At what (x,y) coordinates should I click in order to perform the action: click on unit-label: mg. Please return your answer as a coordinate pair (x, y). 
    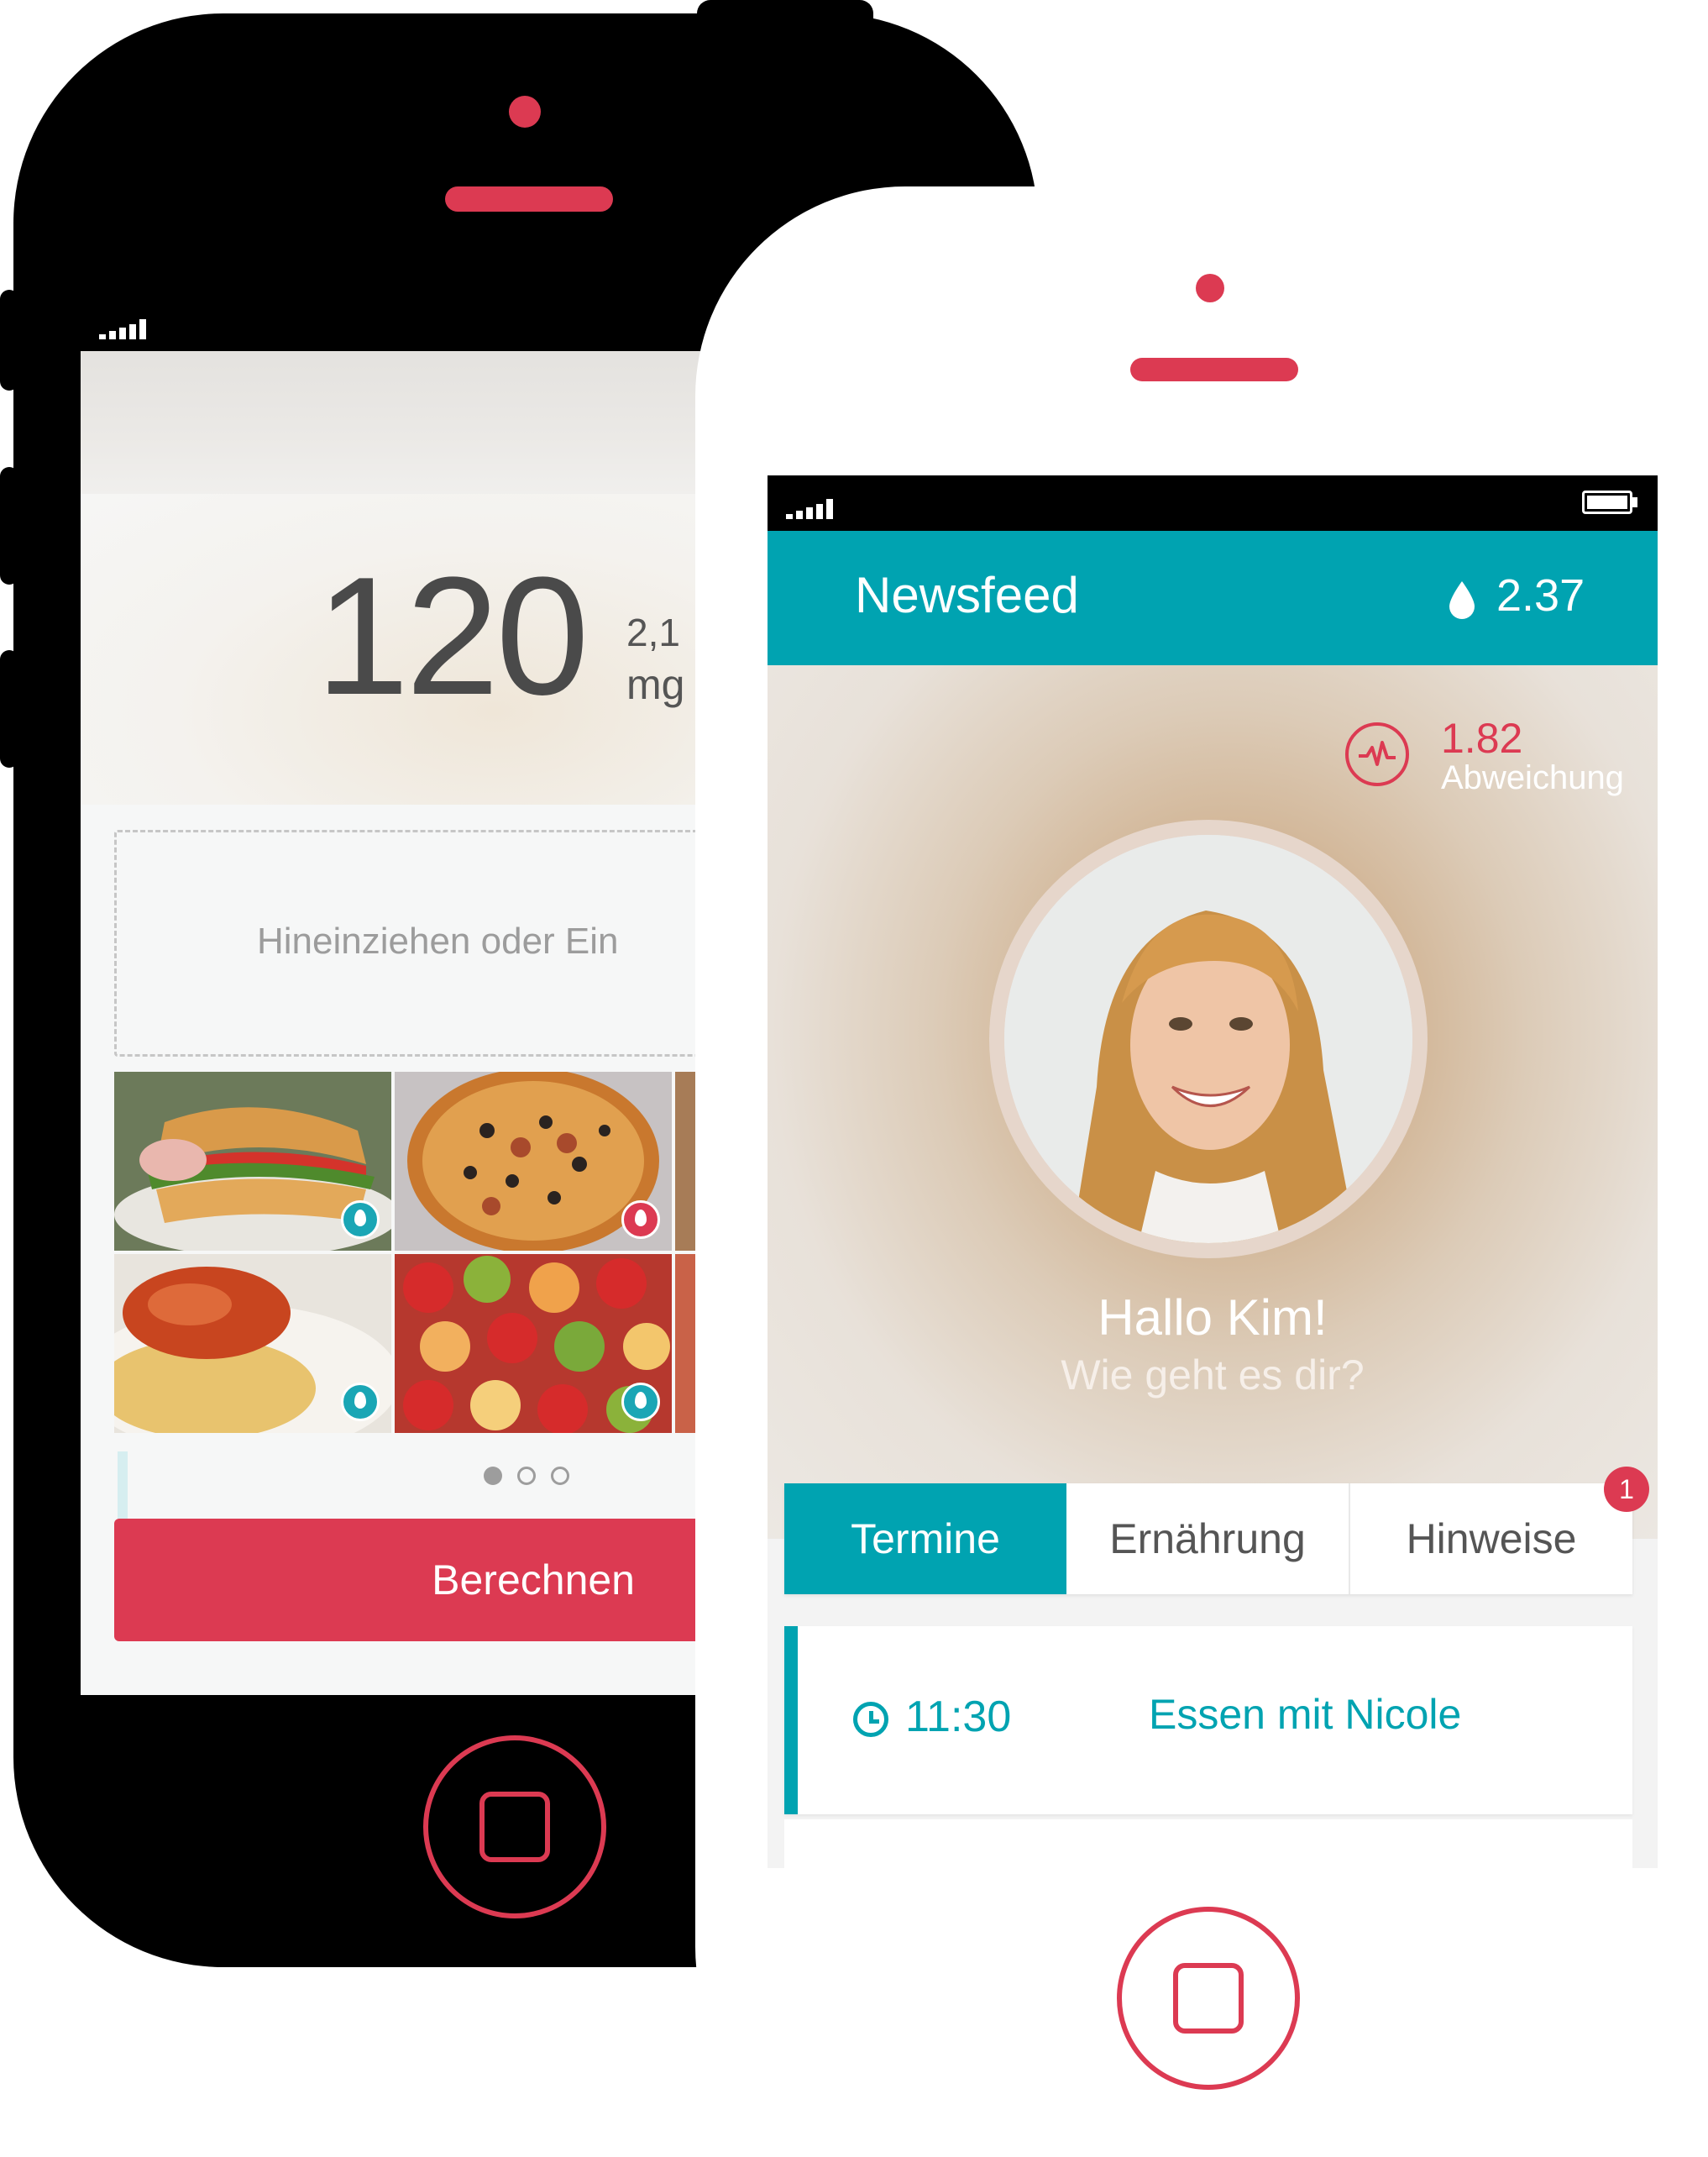
    Looking at the image, I should click on (656, 685).